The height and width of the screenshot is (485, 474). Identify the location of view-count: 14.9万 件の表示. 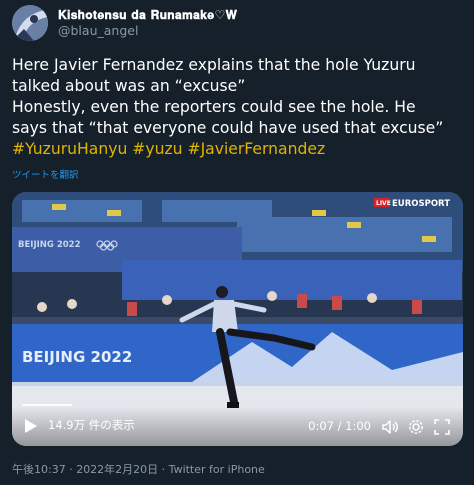
(91, 425).